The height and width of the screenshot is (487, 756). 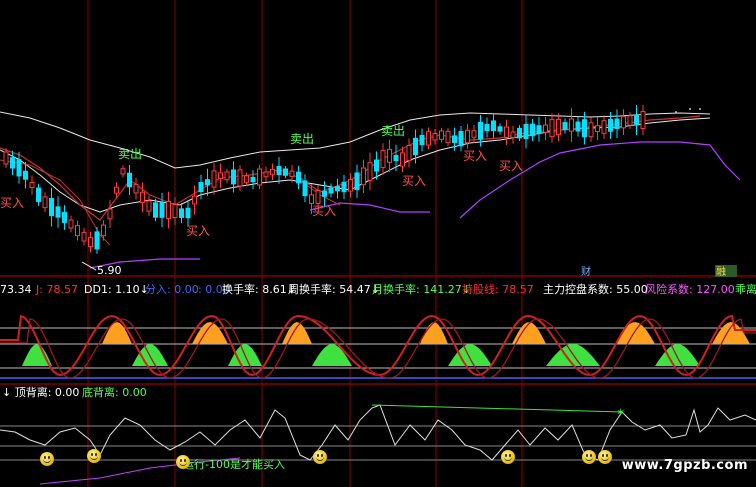 I want to click on low-price-label: 5.90, so click(x=109, y=270).